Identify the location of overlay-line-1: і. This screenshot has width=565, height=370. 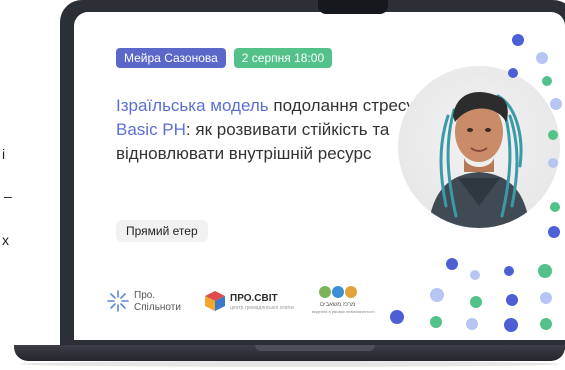
(4, 154).